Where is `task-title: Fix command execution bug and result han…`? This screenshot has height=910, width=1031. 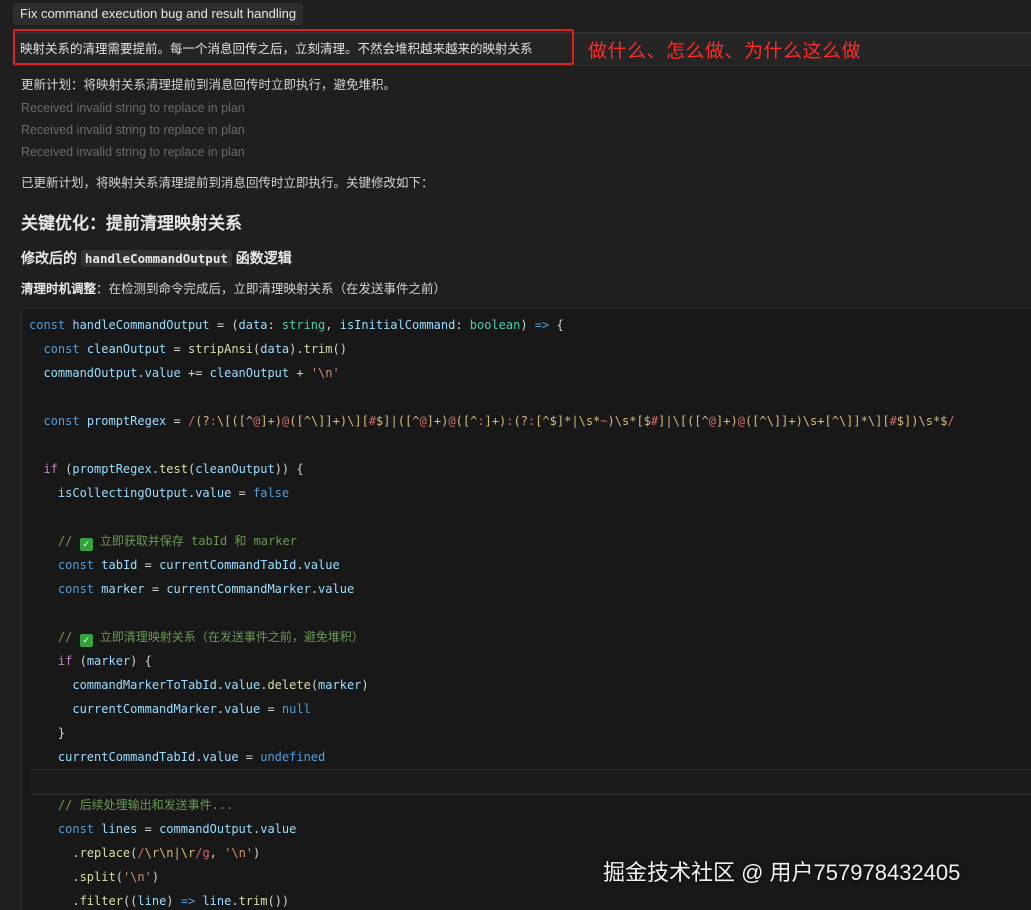 task-title: Fix command execution bug and result han… is located at coordinates (158, 14).